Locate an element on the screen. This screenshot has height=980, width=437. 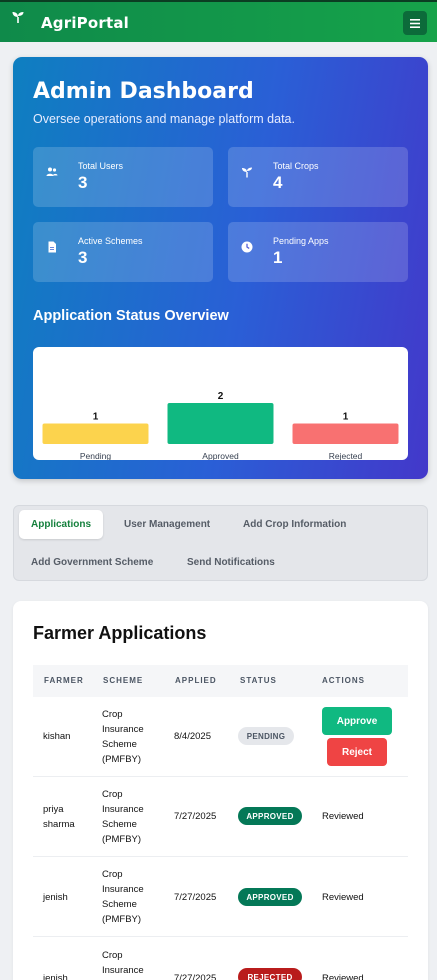
stat-card-total-users: Total Users 3 is located at coordinates (123, 177).